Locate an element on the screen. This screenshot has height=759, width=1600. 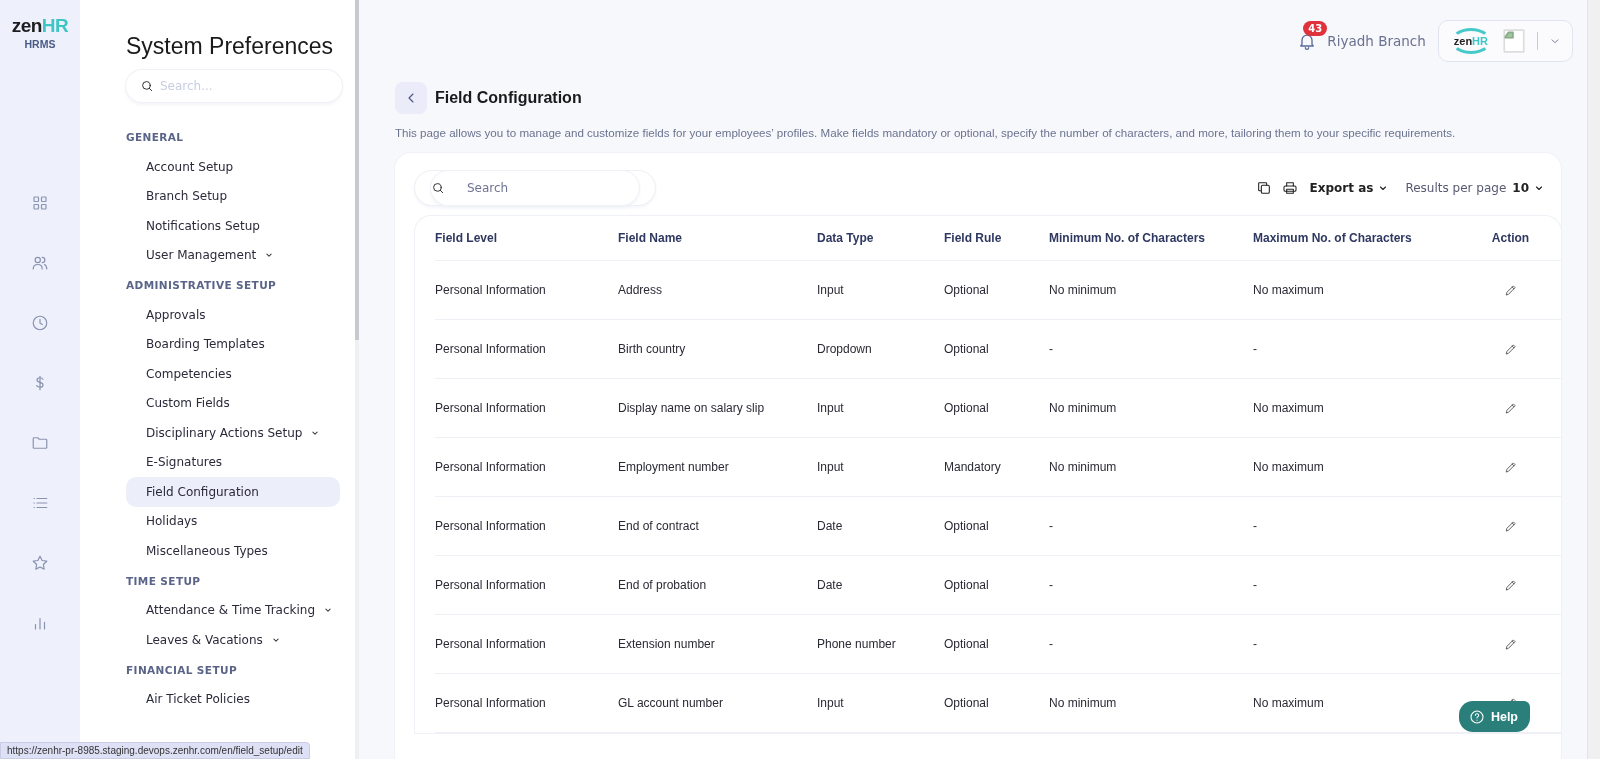
section-heading: ADMINISTRATIVE SETUP is located at coordinates (202, 285).